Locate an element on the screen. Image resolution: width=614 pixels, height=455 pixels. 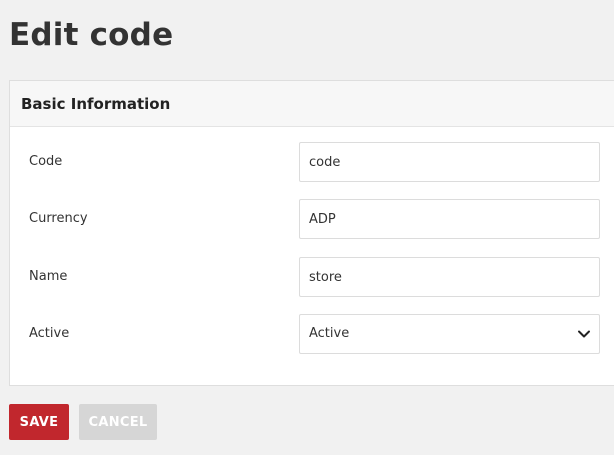
save-button: SAVE is located at coordinates (39, 422).